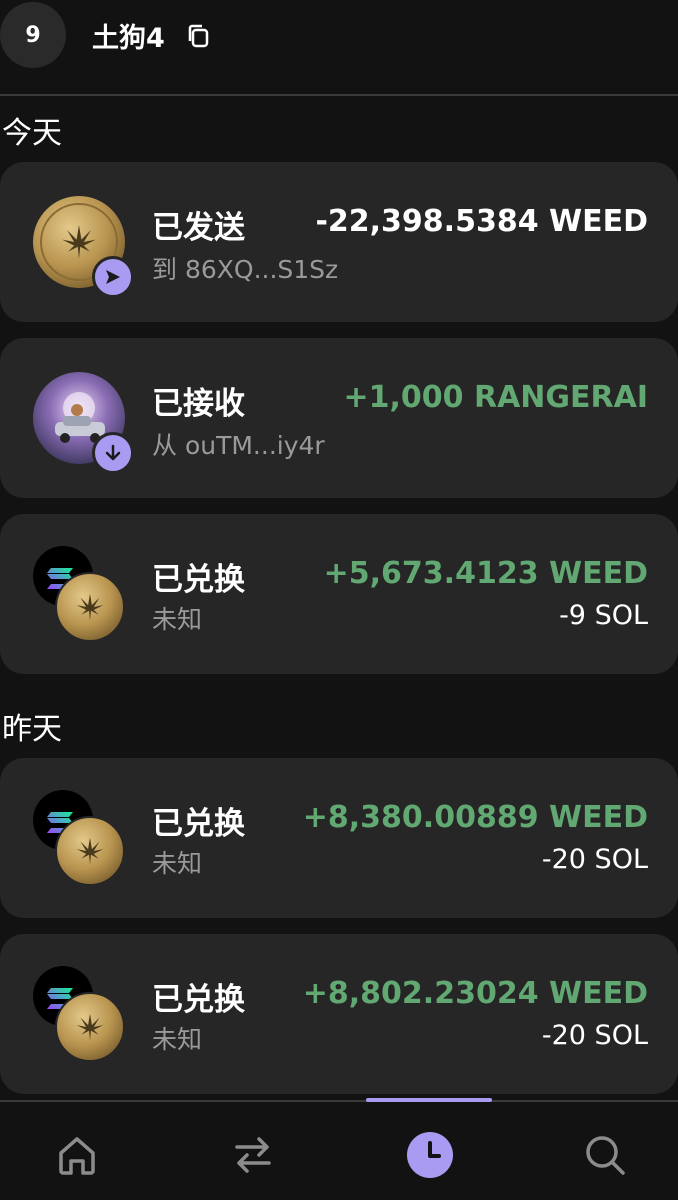 Image resolution: width=678 pixels, height=1200 pixels. Describe the element at coordinates (339, 1014) in the screenshot. I see `transaction-item: 已兑换 未知 +8,802.23024 WEED -20 SOL` at that location.